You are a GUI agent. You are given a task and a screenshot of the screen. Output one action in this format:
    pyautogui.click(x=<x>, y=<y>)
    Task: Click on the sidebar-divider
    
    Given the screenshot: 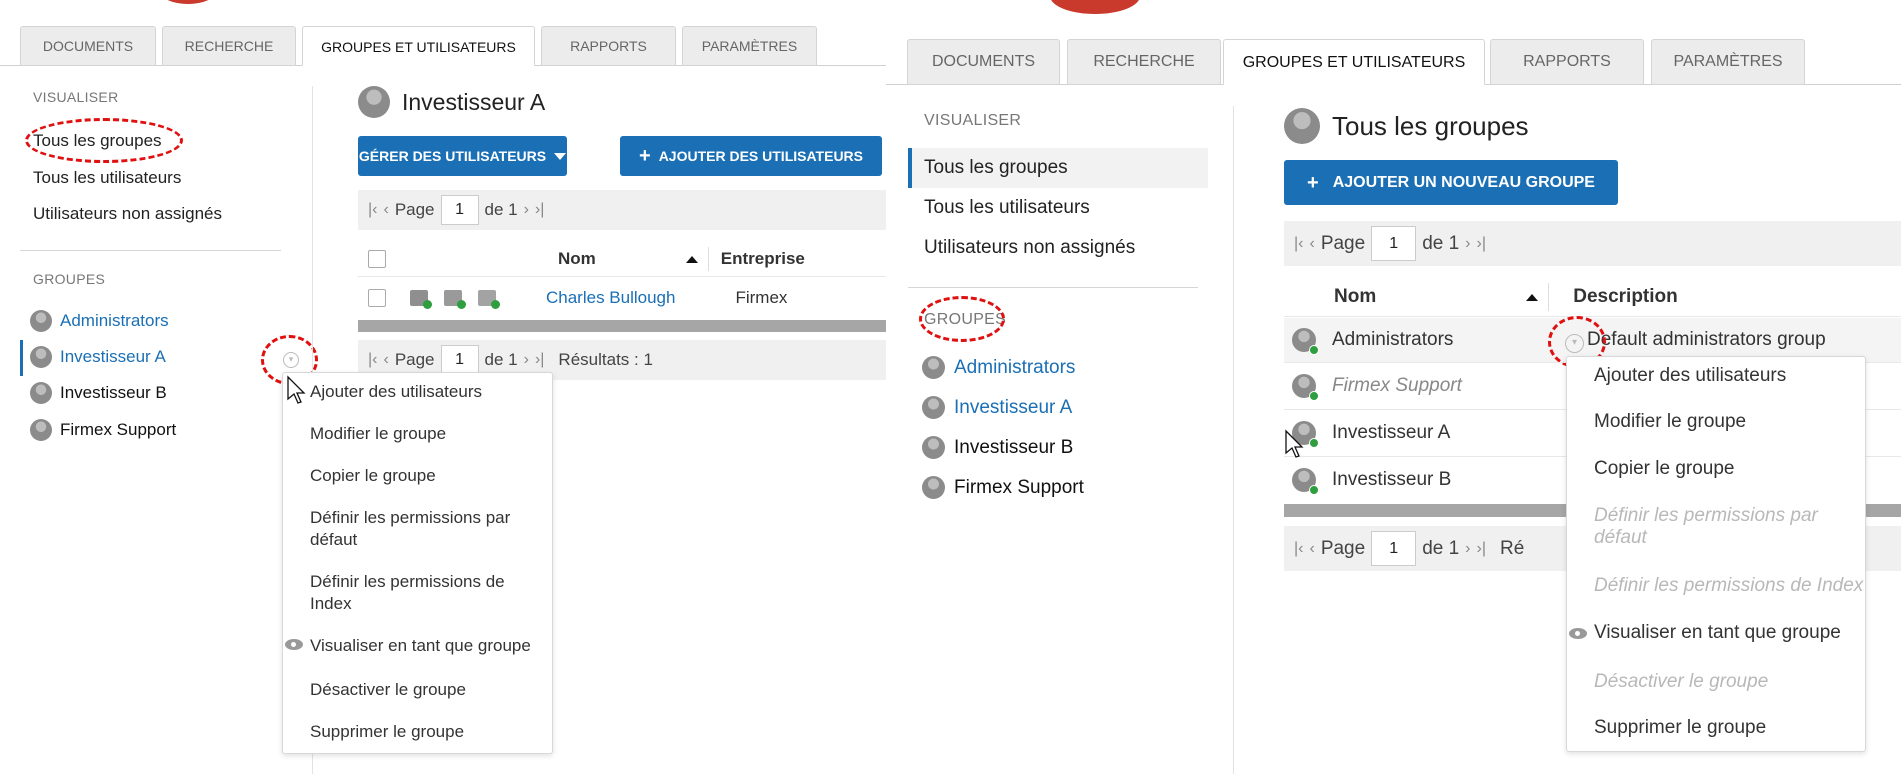 What is the action you would take?
    pyautogui.click(x=150, y=250)
    